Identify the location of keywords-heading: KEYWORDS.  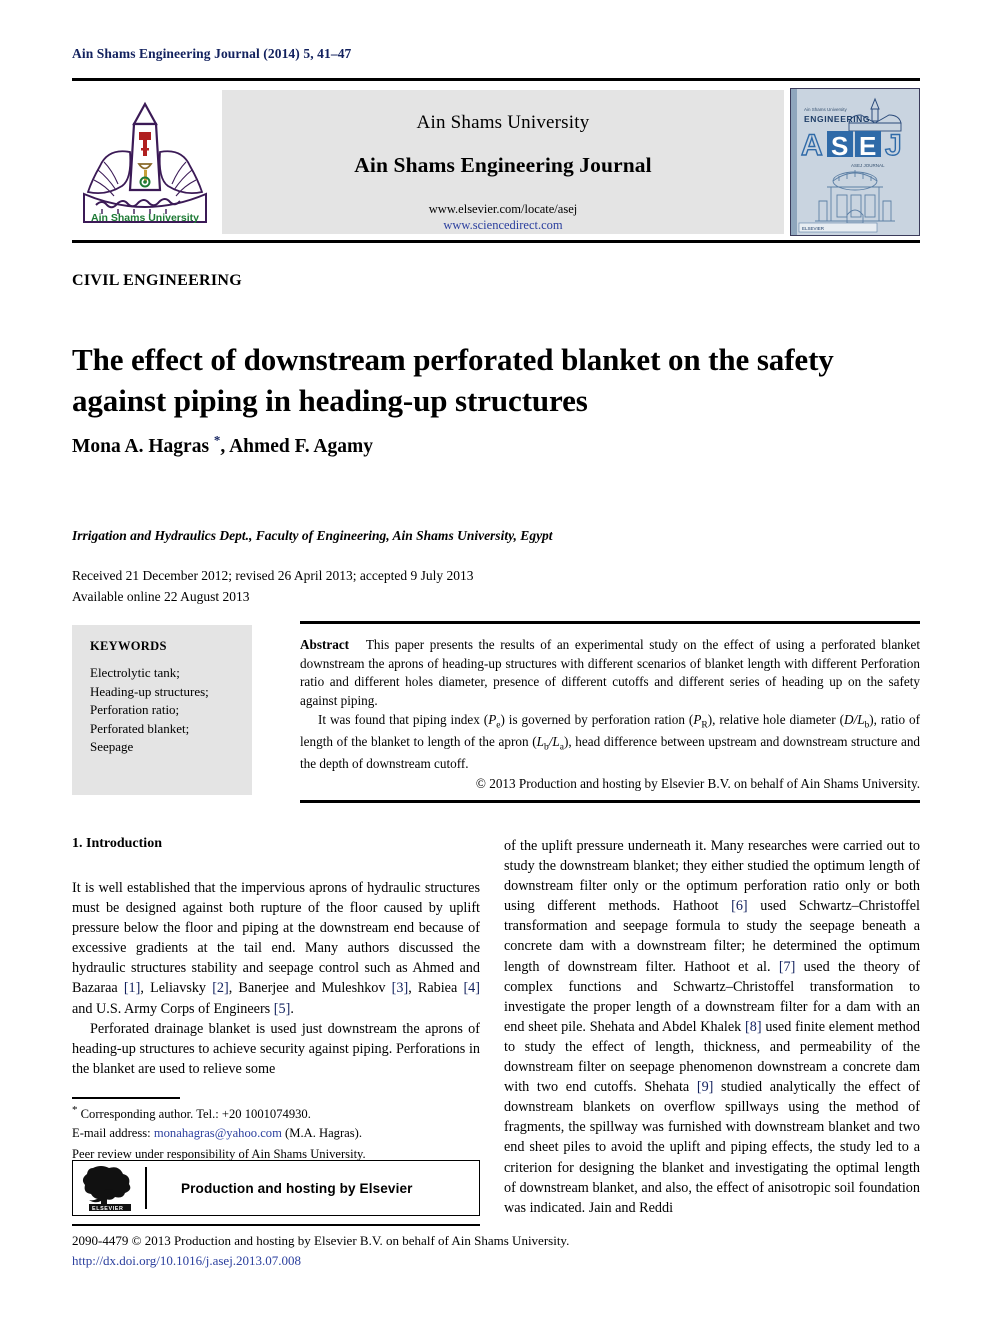
(128, 646).